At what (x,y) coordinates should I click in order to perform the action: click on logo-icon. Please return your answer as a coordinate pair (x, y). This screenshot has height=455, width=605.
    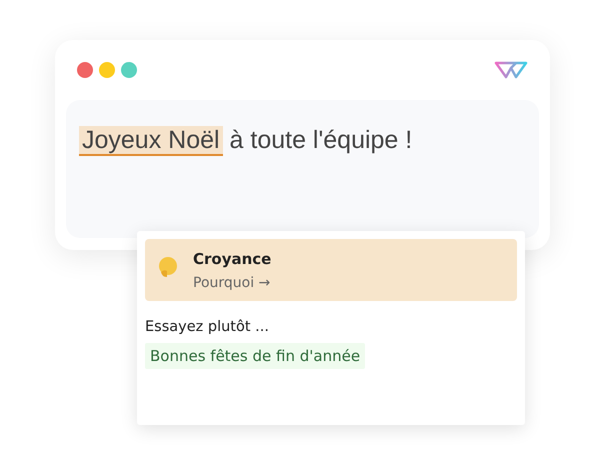
    Looking at the image, I should click on (511, 70).